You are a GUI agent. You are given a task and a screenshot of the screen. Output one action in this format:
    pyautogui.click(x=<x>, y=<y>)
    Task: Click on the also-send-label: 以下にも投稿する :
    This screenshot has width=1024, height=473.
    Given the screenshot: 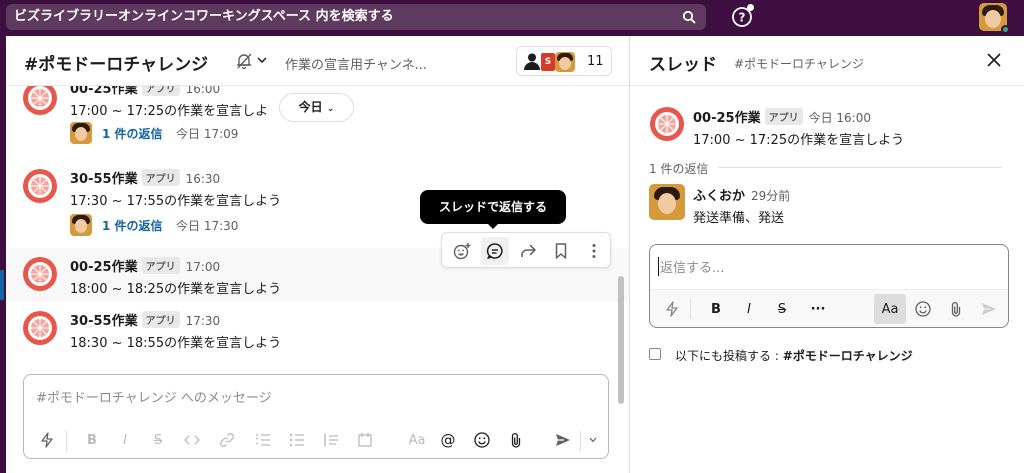 What is the action you would take?
    pyautogui.click(x=729, y=356)
    